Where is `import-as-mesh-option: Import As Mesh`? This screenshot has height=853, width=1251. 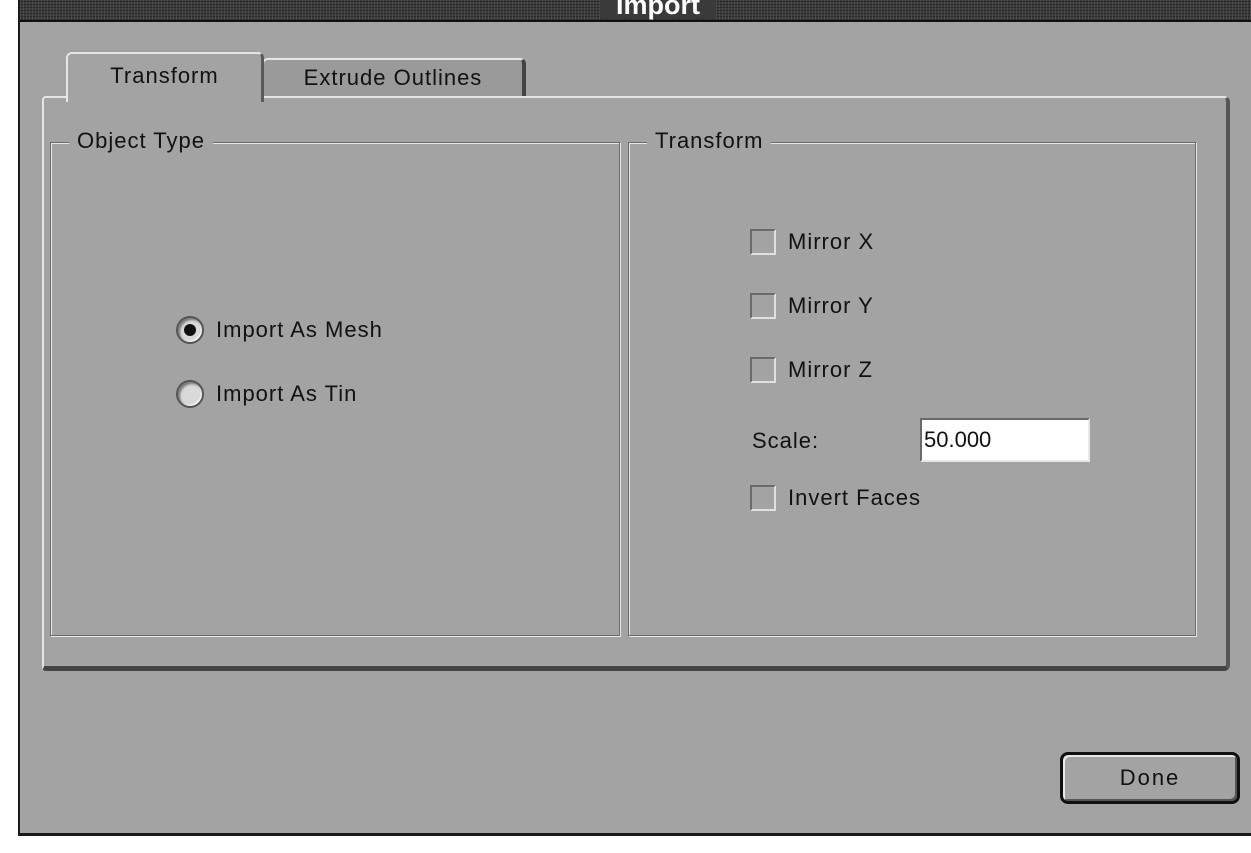
import-as-mesh-option: Import As Mesh is located at coordinates (279, 330).